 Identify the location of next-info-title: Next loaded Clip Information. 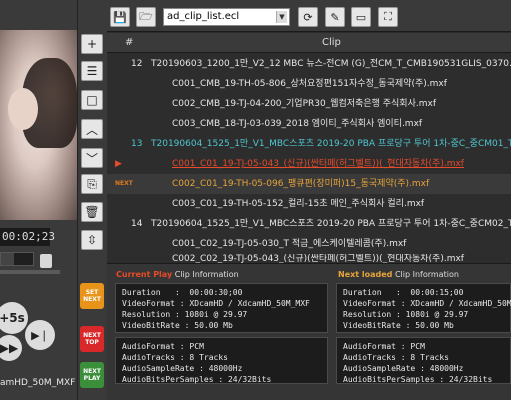
(398, 274).